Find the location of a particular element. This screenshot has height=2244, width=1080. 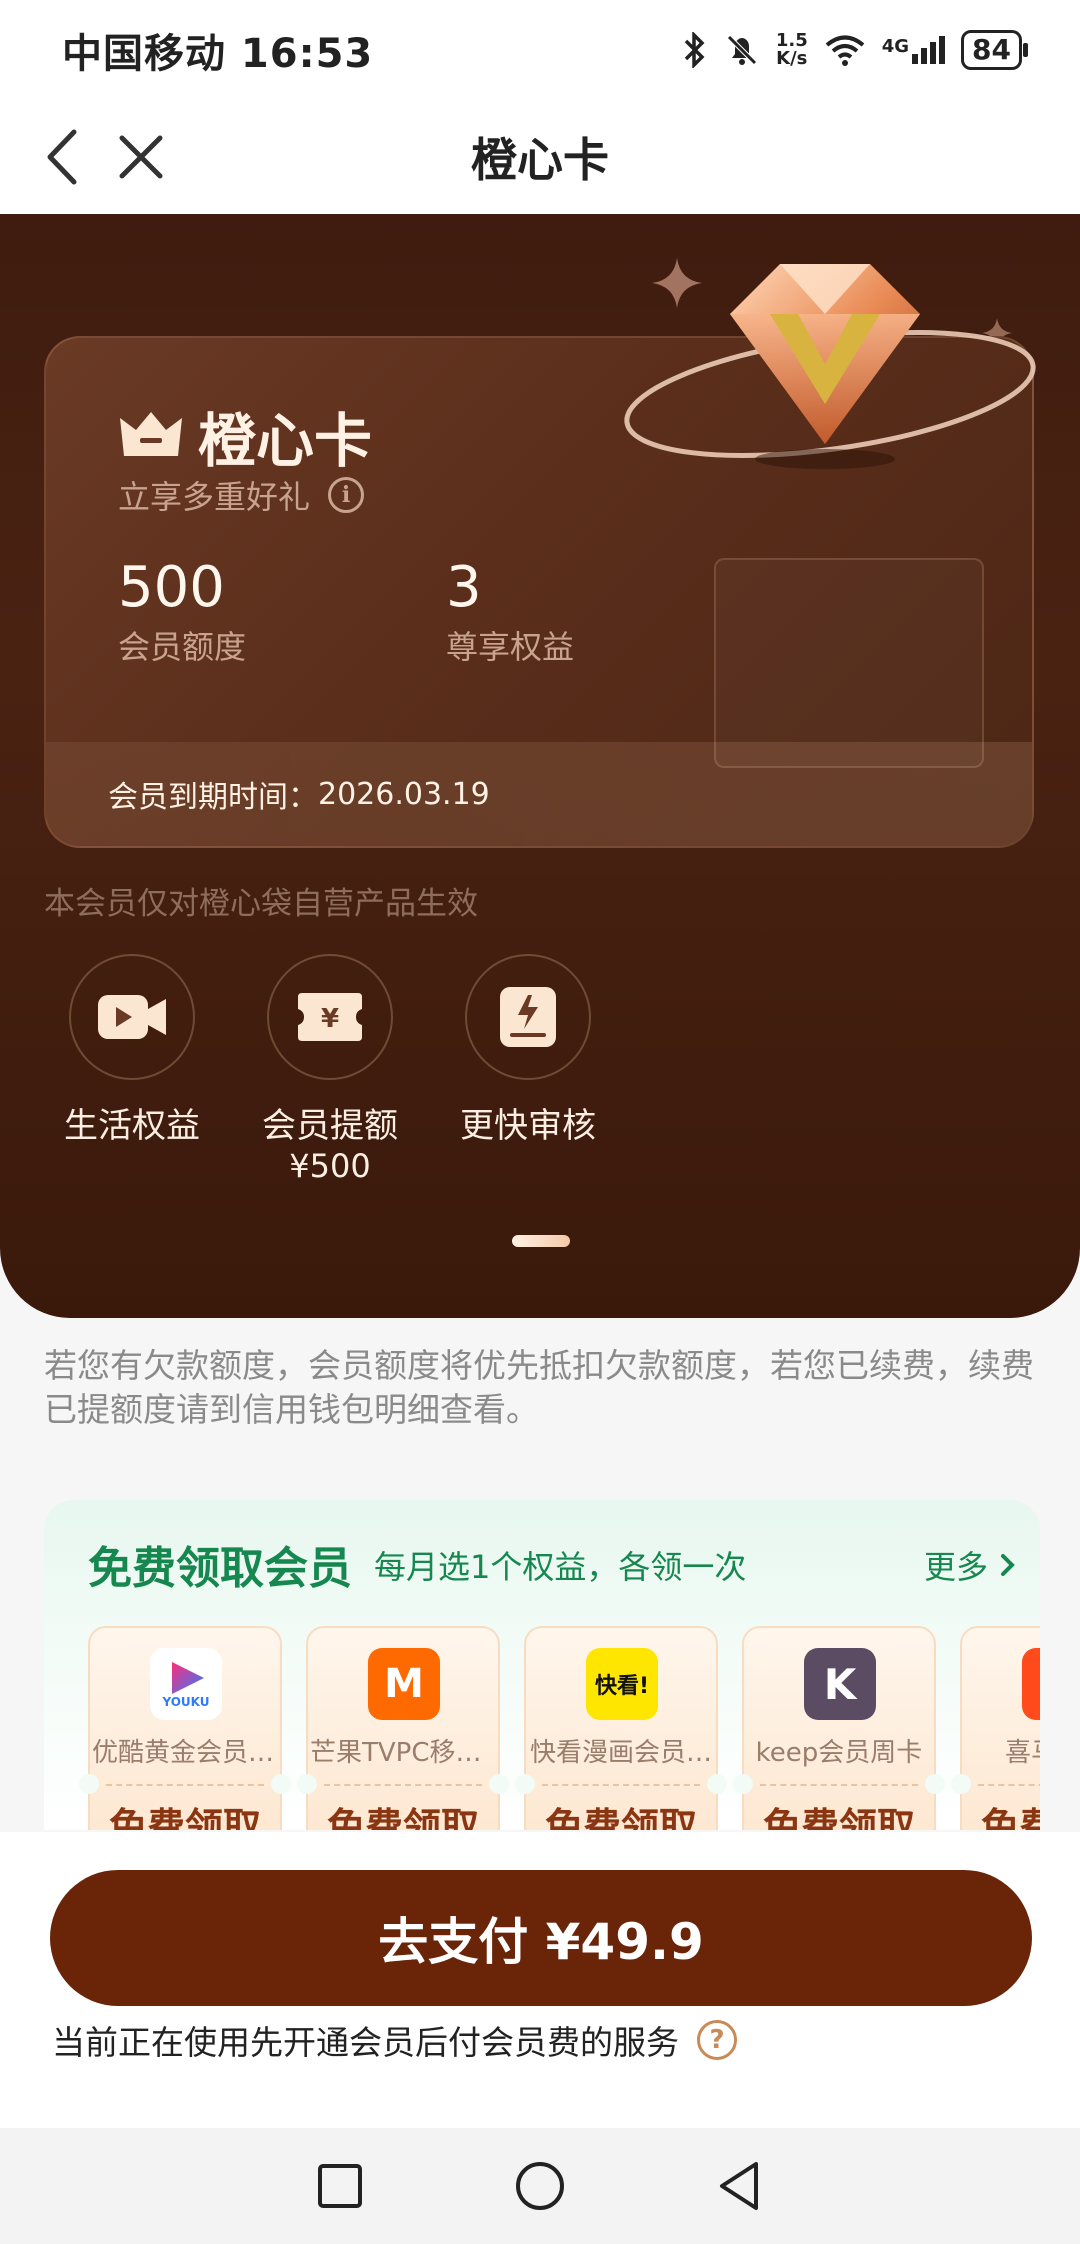

benefit-label: 会员提额 is located at coordinates (330, 1126).